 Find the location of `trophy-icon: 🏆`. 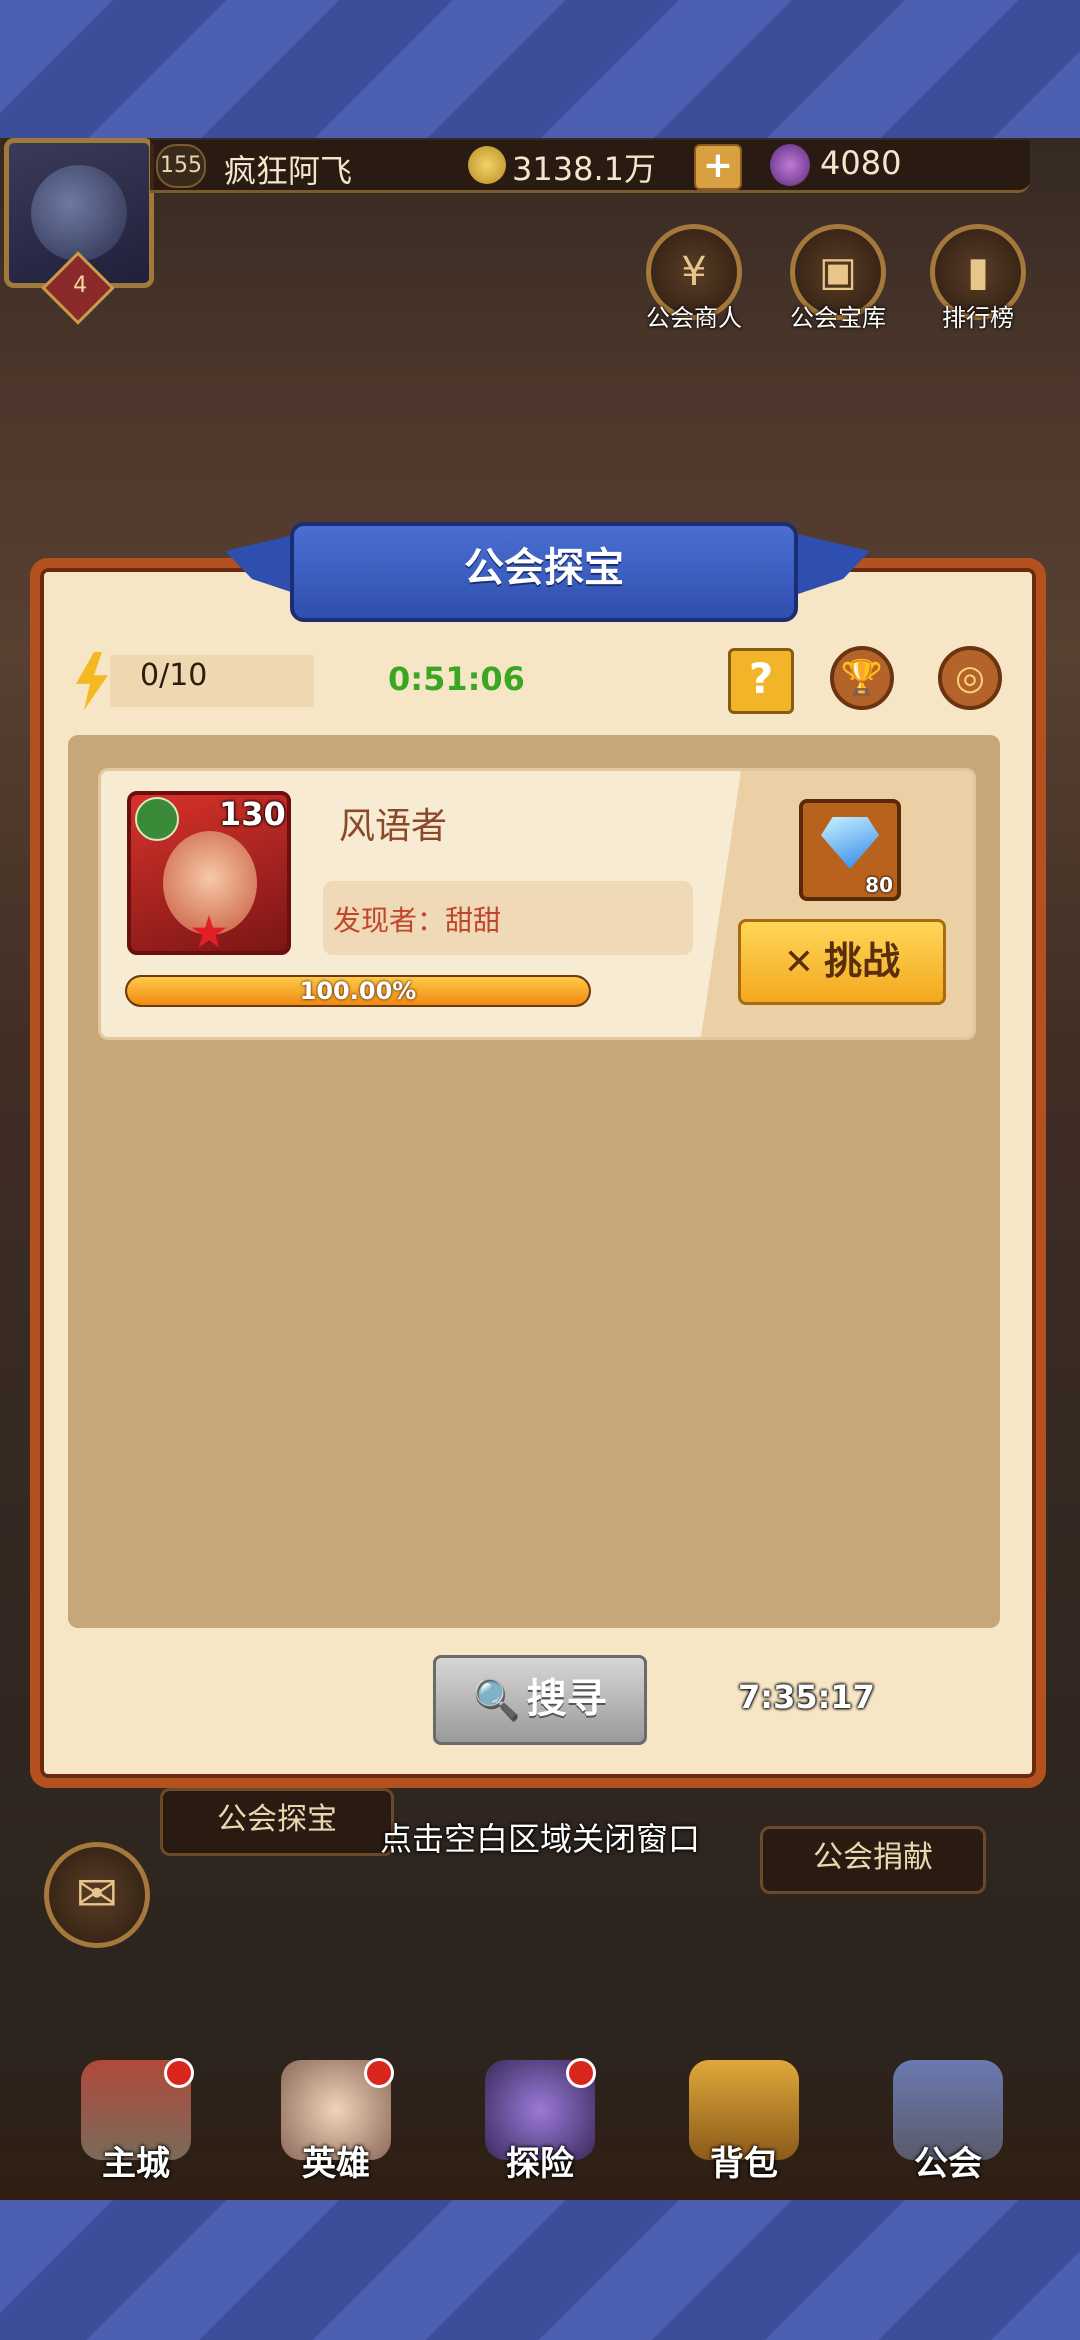

trophy-icon: 🏆 is located at coordinates (862, 678).